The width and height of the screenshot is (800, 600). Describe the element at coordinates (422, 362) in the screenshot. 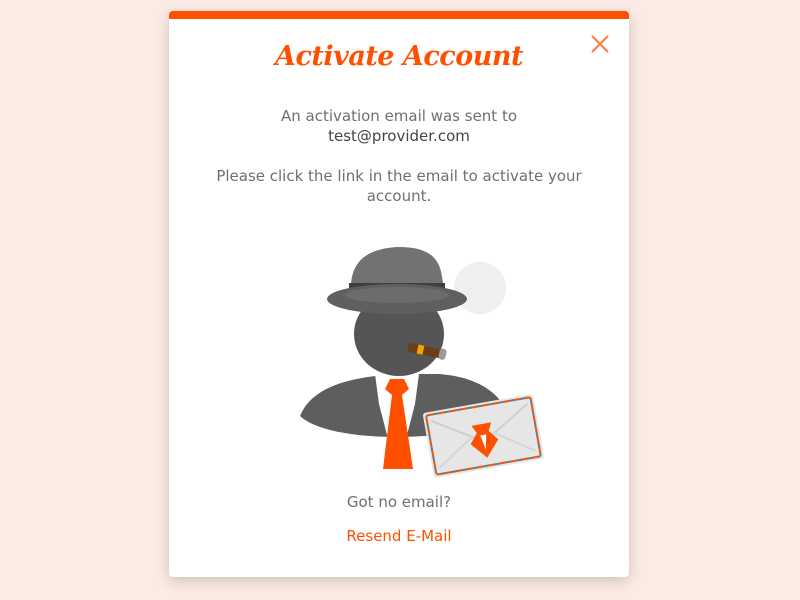

I see `spy-envelope-illustration` at that location.